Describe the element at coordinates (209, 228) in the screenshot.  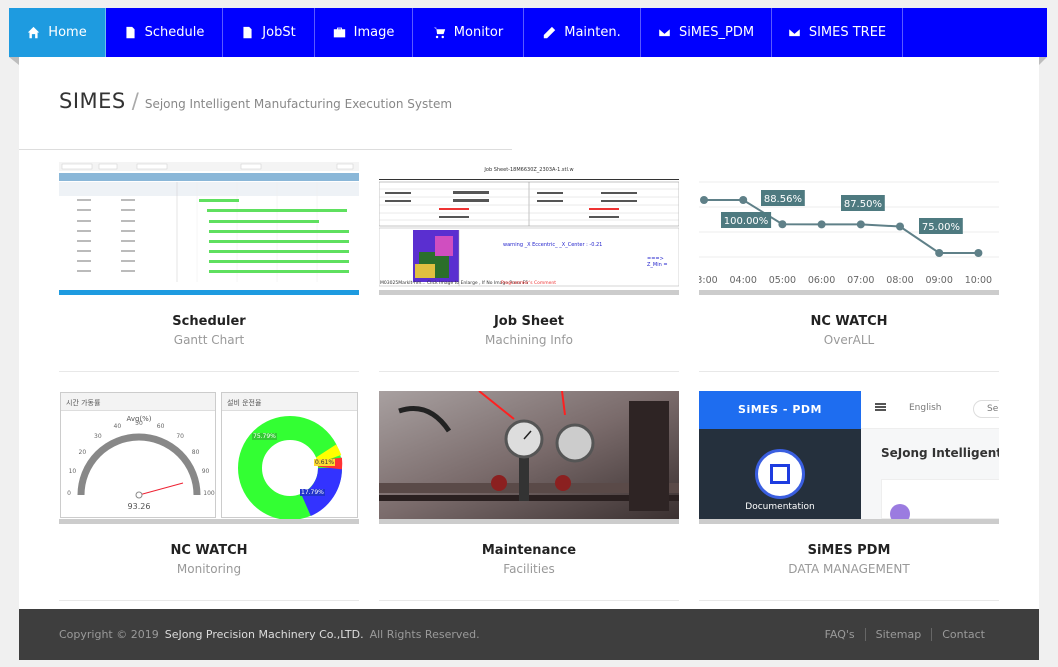
I see `scheduler-thumbnail` at that location.